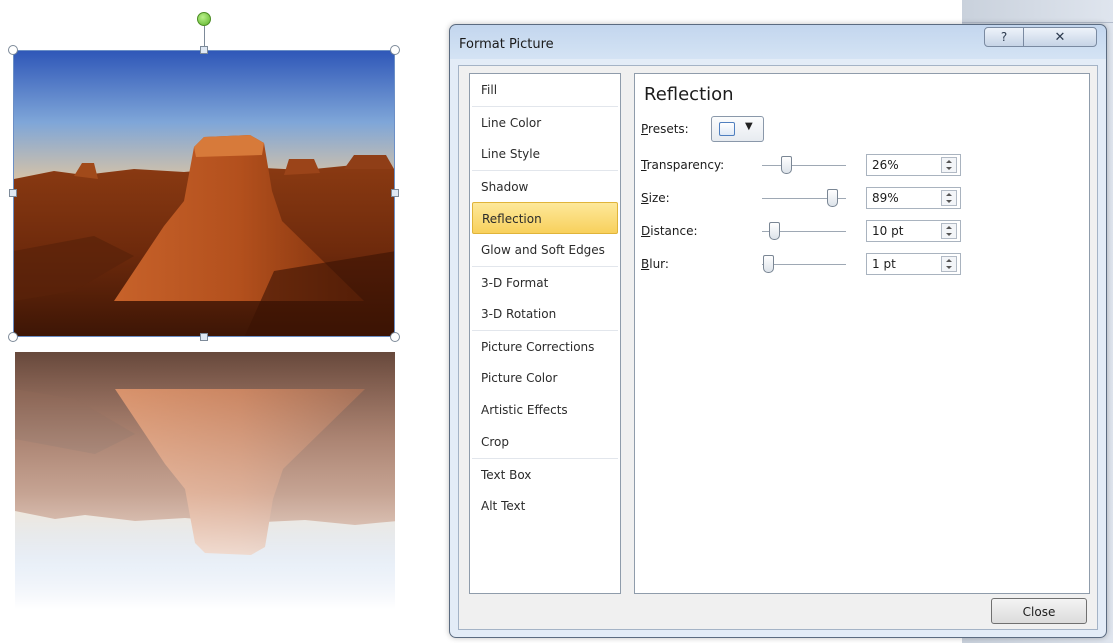 The height and width of the screenshot is (643, 1113). I want to click on distance-label-rest: istance:, so click(674, 231).